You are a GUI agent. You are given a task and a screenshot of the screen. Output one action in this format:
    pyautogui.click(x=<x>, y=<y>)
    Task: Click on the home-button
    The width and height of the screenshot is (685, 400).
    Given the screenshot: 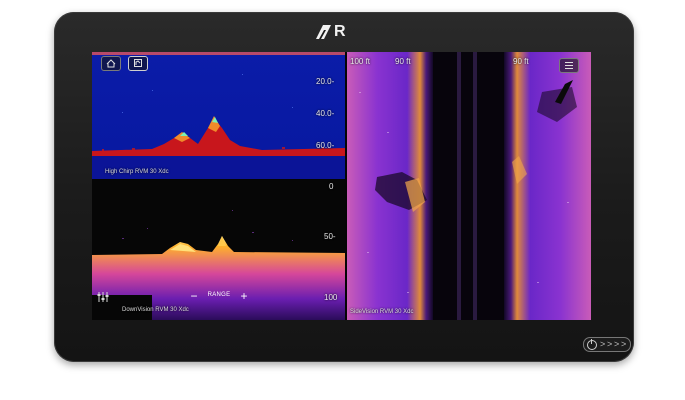 What is the action you would take?
    pyautogui.click(x=111, y=63)
    